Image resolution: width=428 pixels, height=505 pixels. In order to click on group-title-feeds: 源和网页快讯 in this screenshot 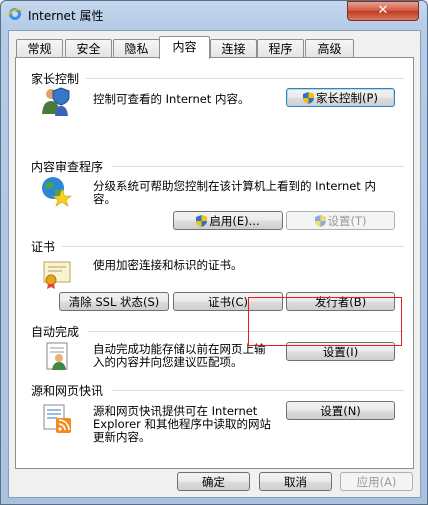, I will do `click(67, 391)`.